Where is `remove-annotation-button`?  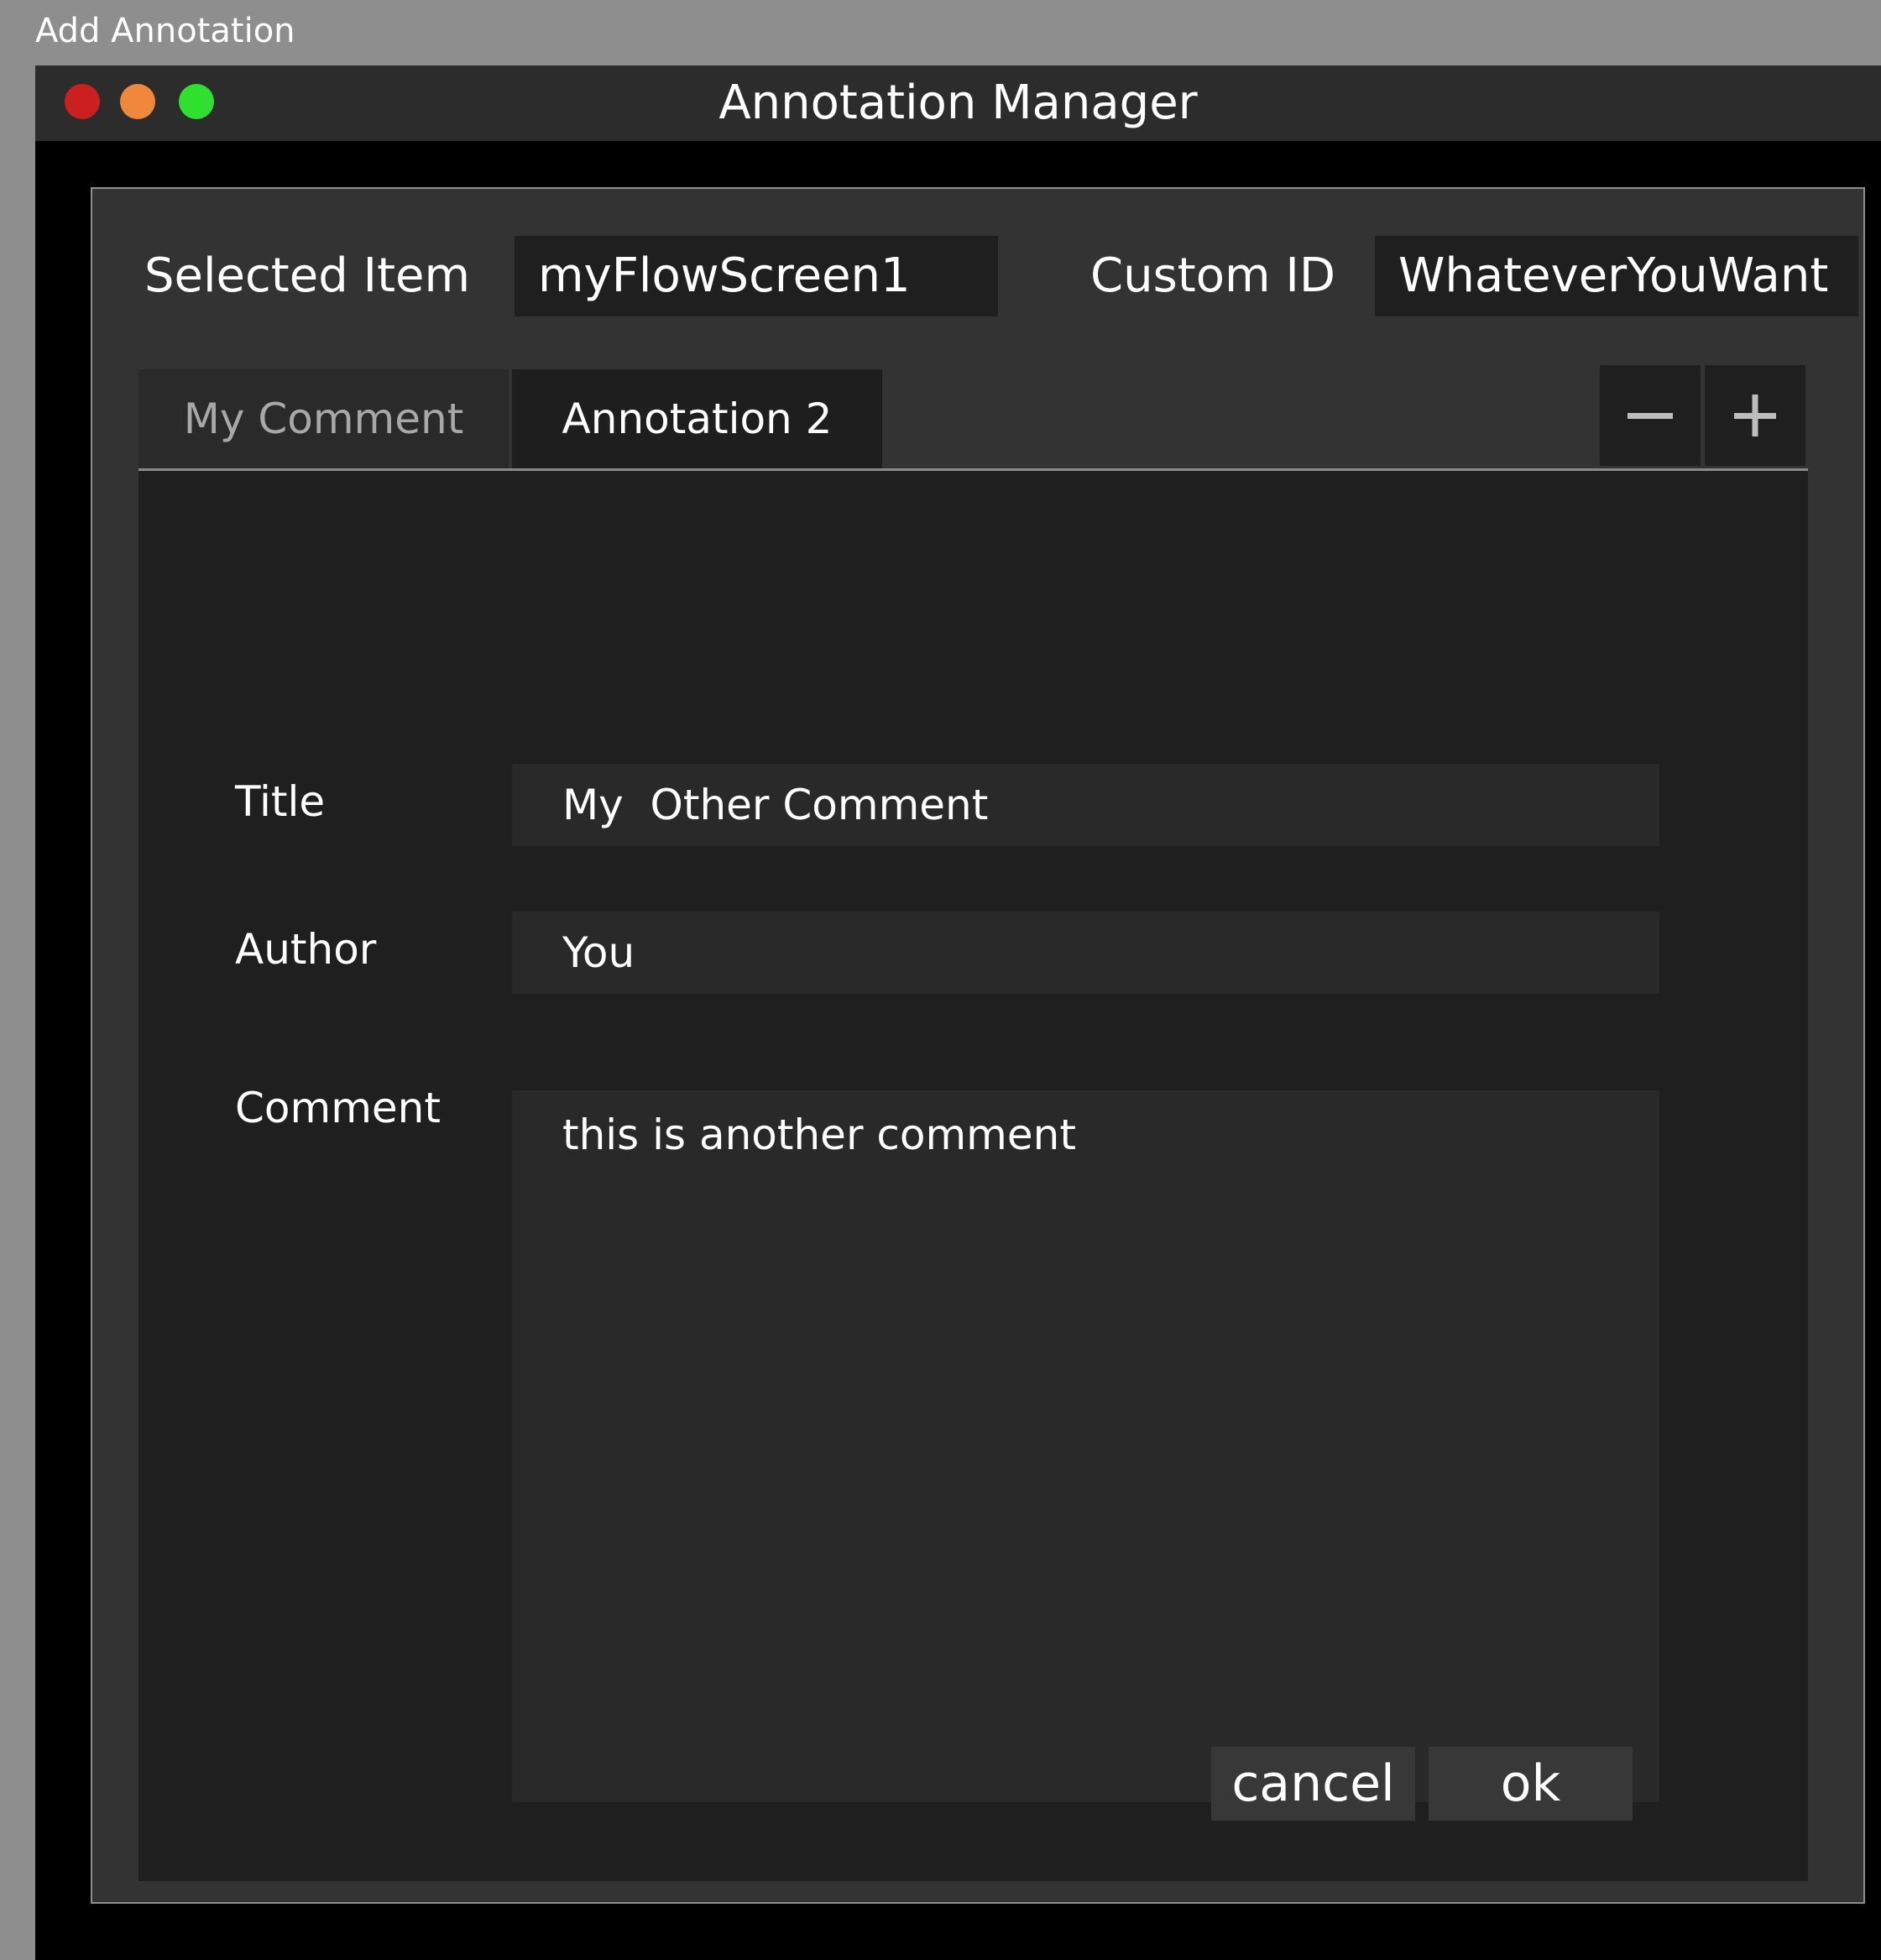
remove-annotation-button is located at coordinates (1651, 415).